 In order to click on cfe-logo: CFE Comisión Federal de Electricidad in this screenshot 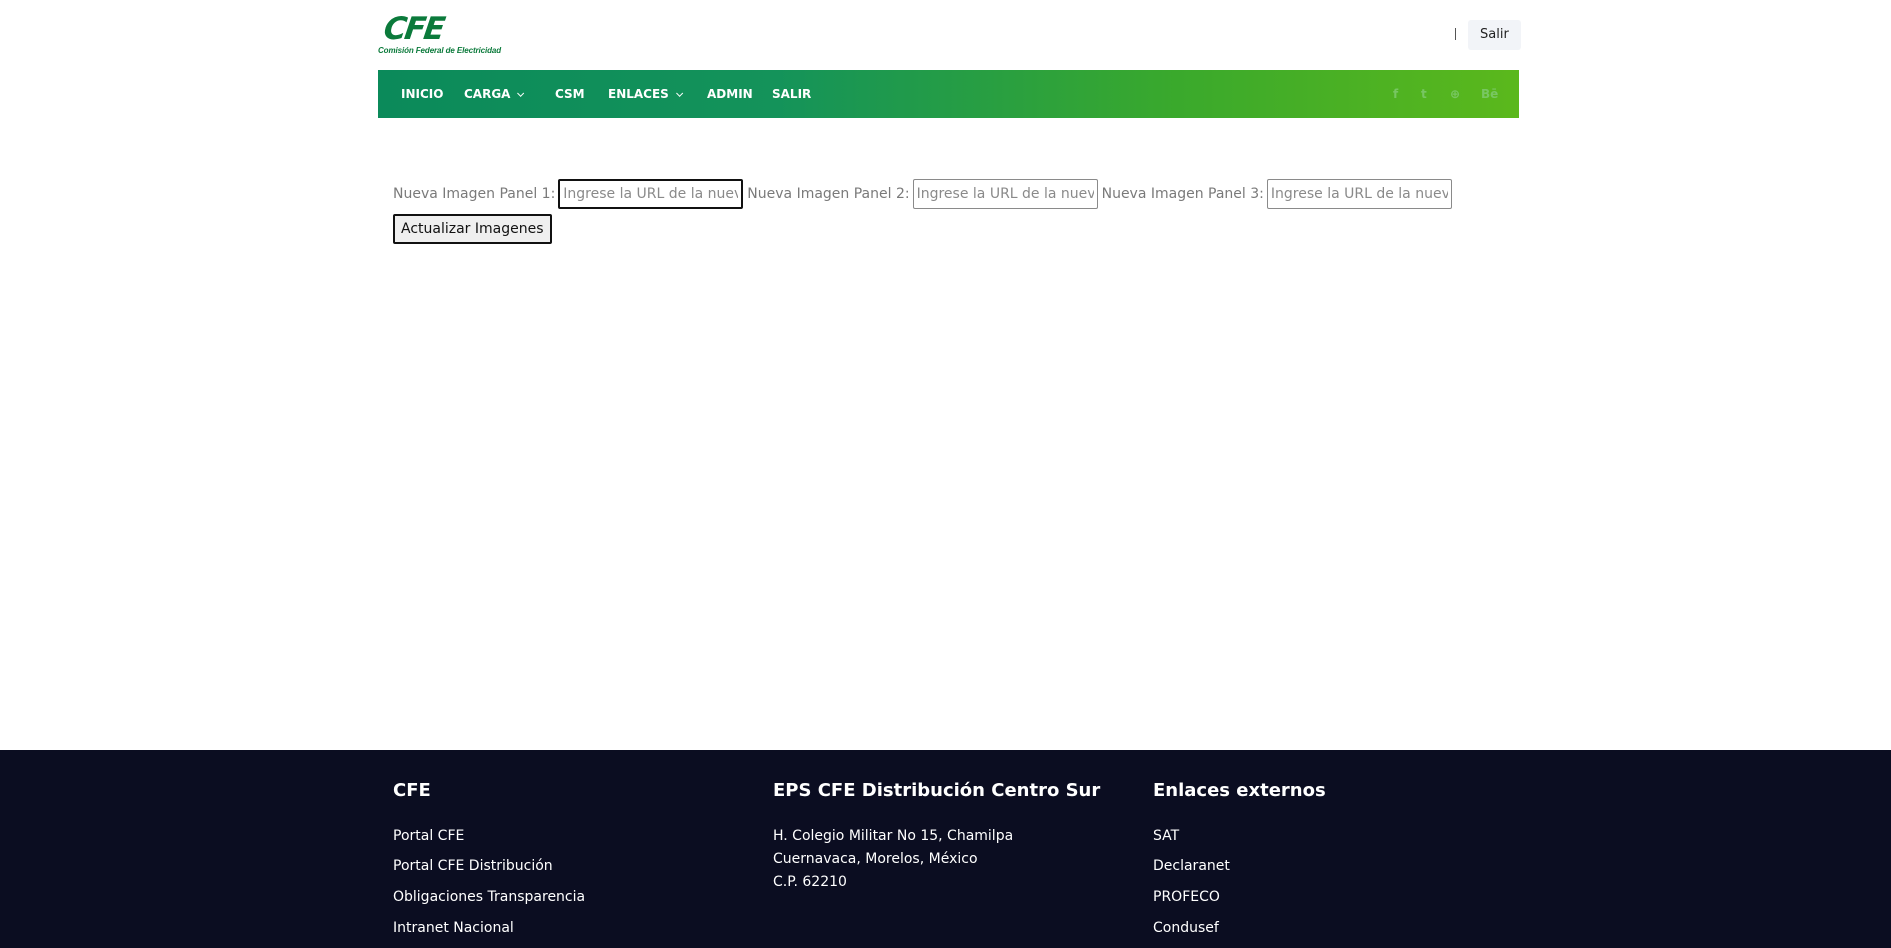, I will do `click(439, 34)`.